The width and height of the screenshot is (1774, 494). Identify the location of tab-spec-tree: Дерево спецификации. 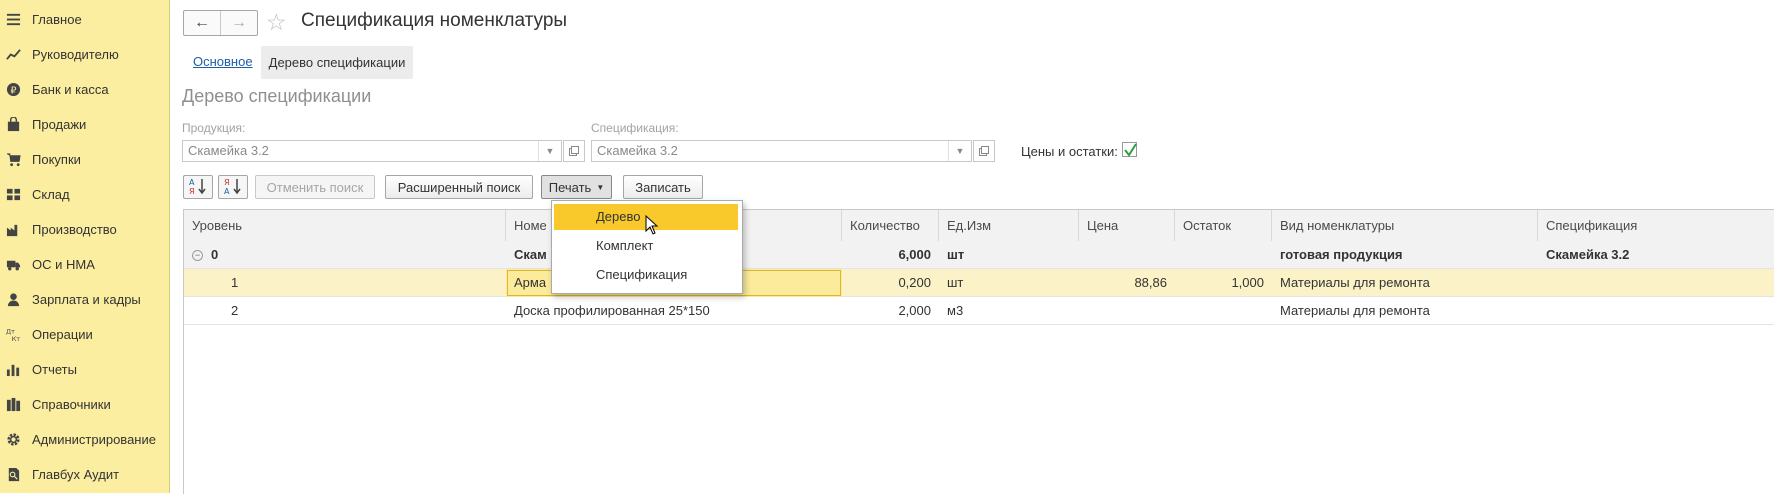
(337, 62).